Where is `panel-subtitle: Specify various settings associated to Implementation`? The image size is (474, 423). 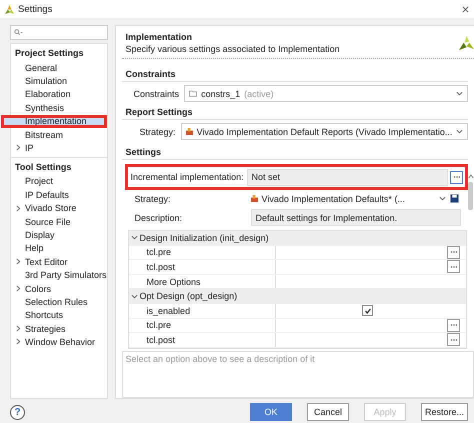
panel-subtitle: Specify various settings associated to Implementation is located at coordinates (233, 49).